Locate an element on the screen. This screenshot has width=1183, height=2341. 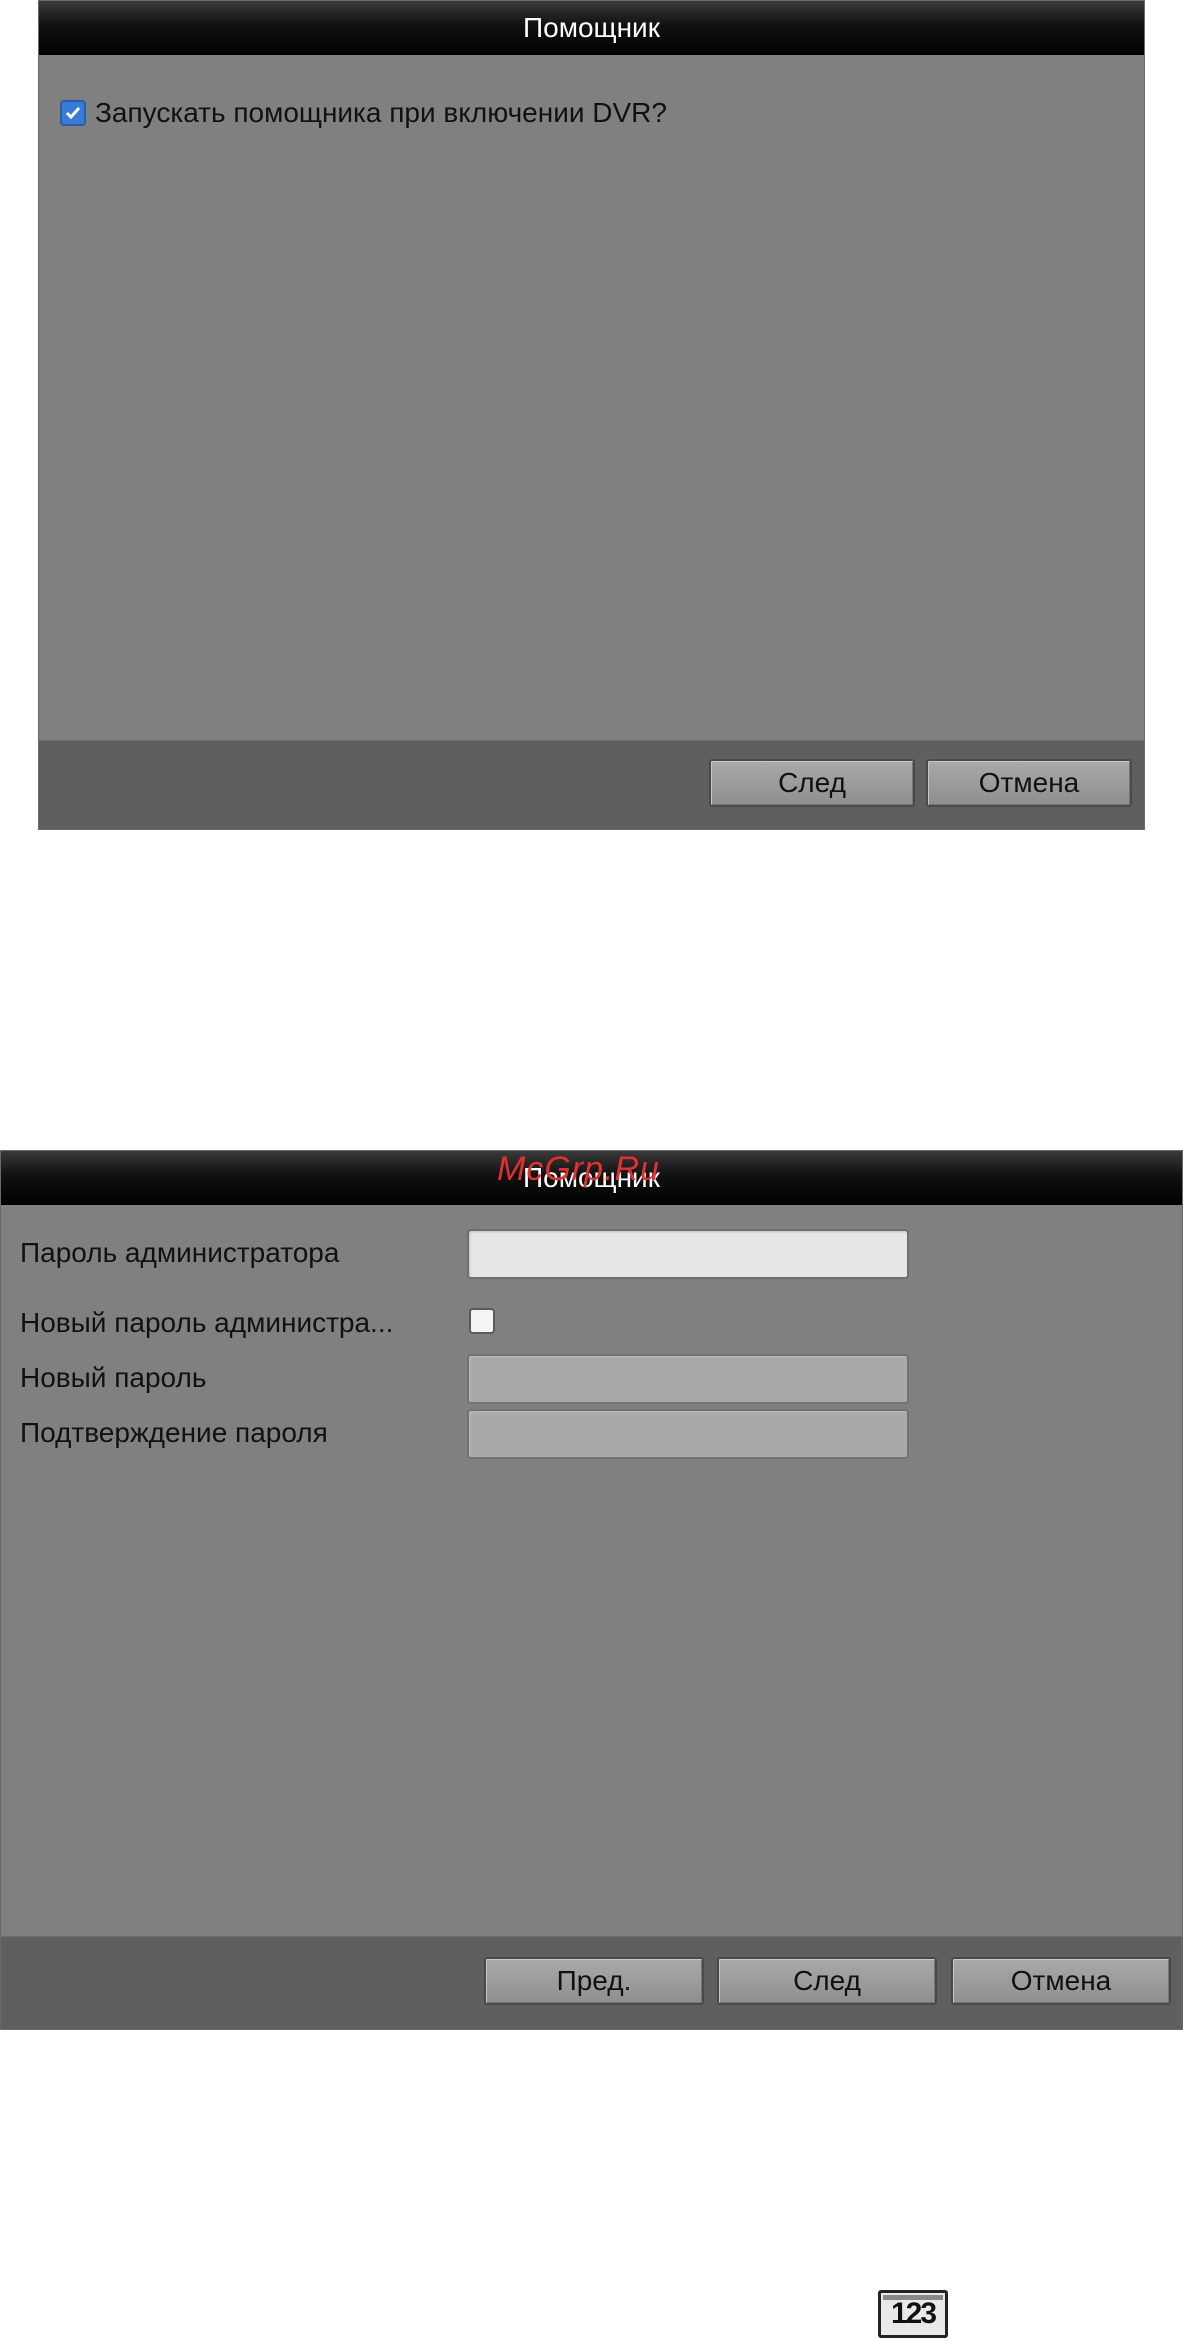
confirm-password-input is located at coordinates (688, 1434).